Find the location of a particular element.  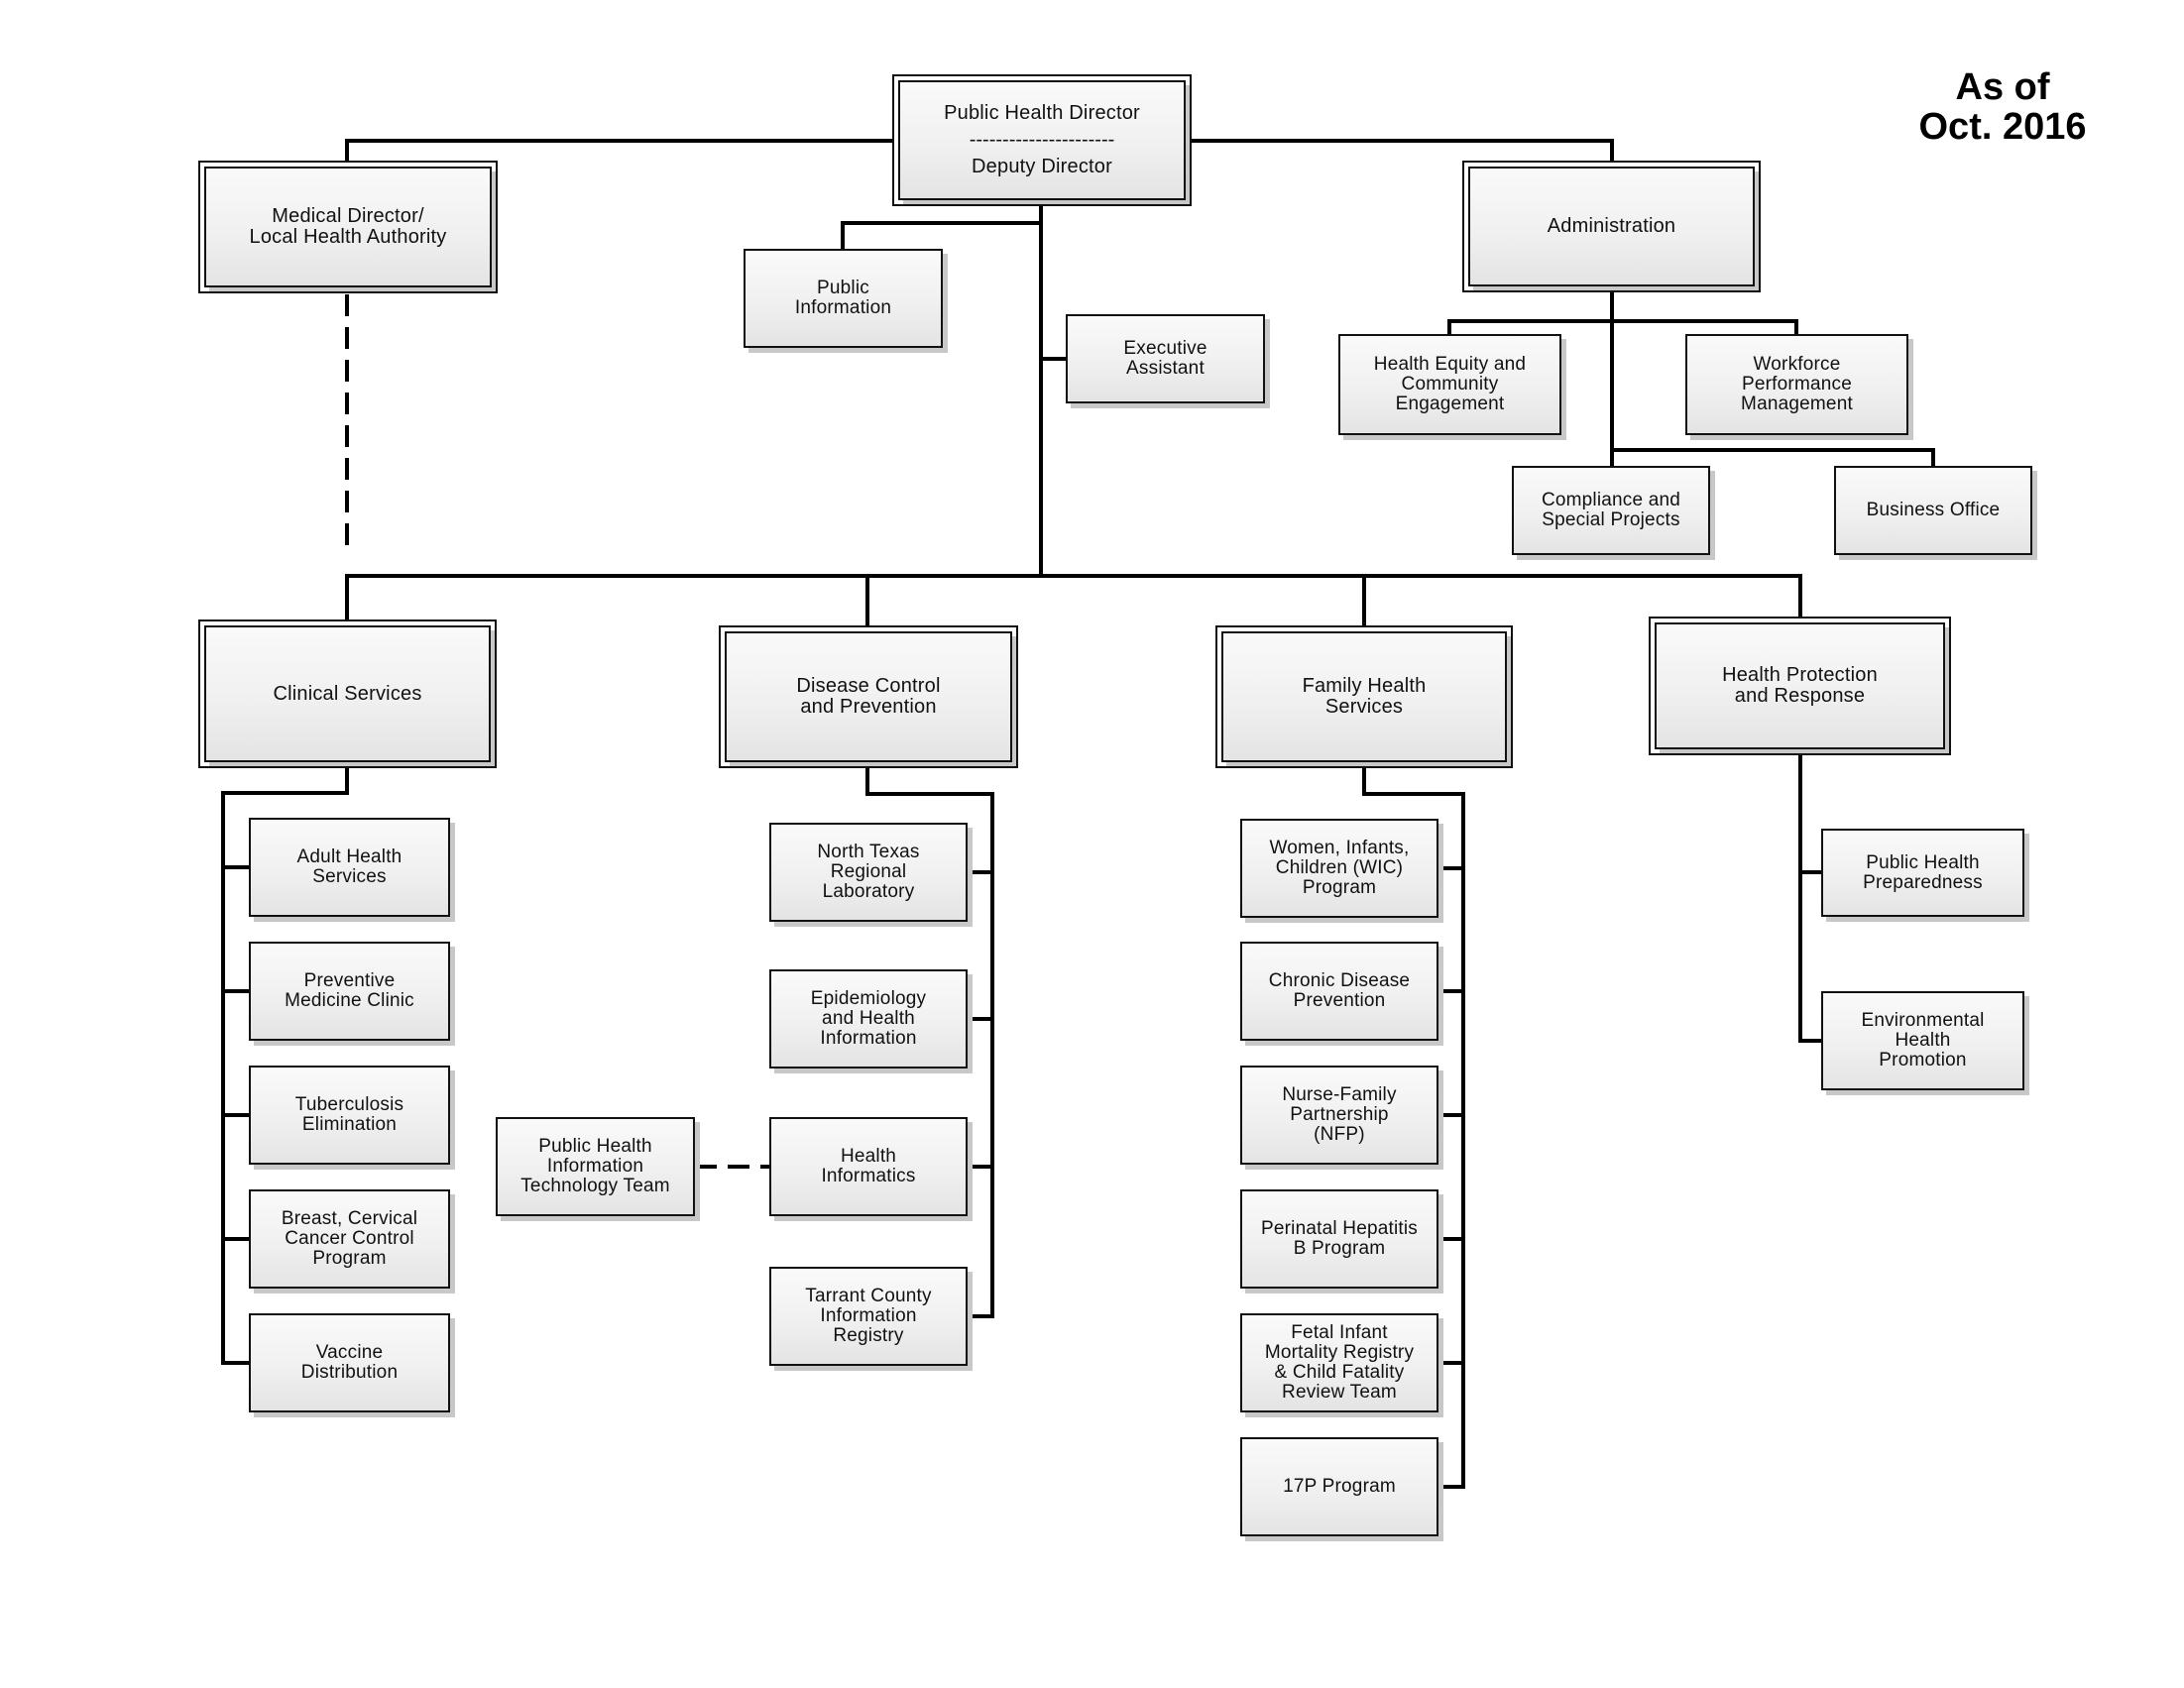

box-unit: Nurse-Family Partnership (NFP) is located at coordinates (1339, 1115).